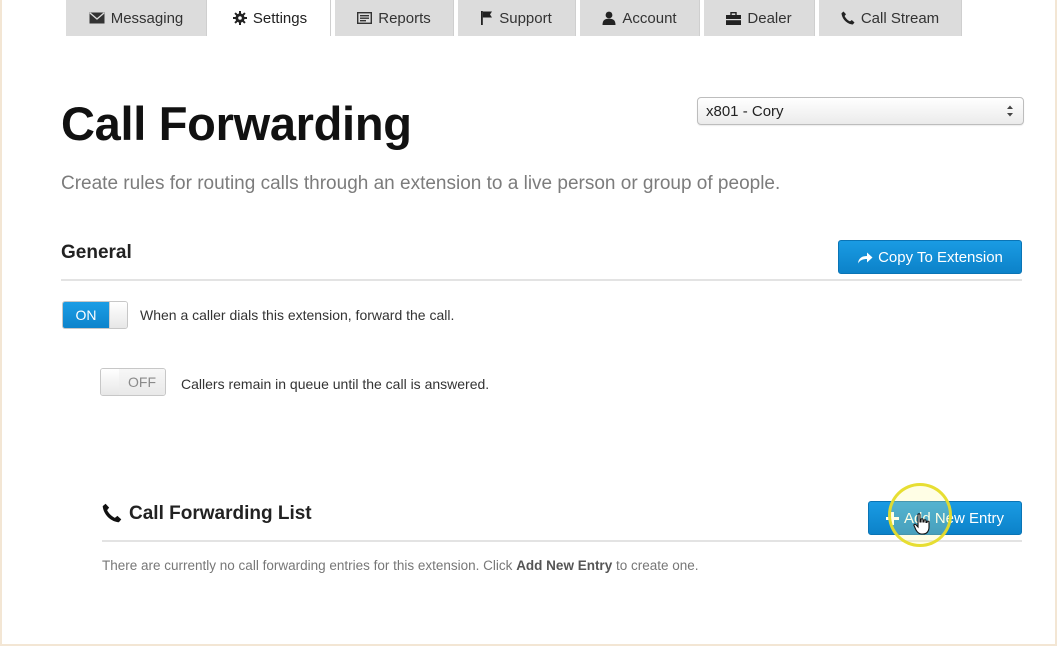  Describe the element at coordinates (745, 111) in the screenshot. I see `extension-select-value: x801 - Cory` at that location.